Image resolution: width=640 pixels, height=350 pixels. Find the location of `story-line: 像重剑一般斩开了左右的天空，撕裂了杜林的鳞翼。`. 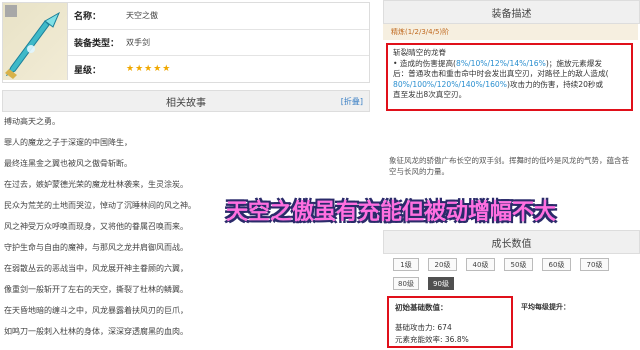

story-line: 像重剑一般斩开了左右的天空，撕裂了杜林的鳞翼。 is located at coordinates (96, 289).